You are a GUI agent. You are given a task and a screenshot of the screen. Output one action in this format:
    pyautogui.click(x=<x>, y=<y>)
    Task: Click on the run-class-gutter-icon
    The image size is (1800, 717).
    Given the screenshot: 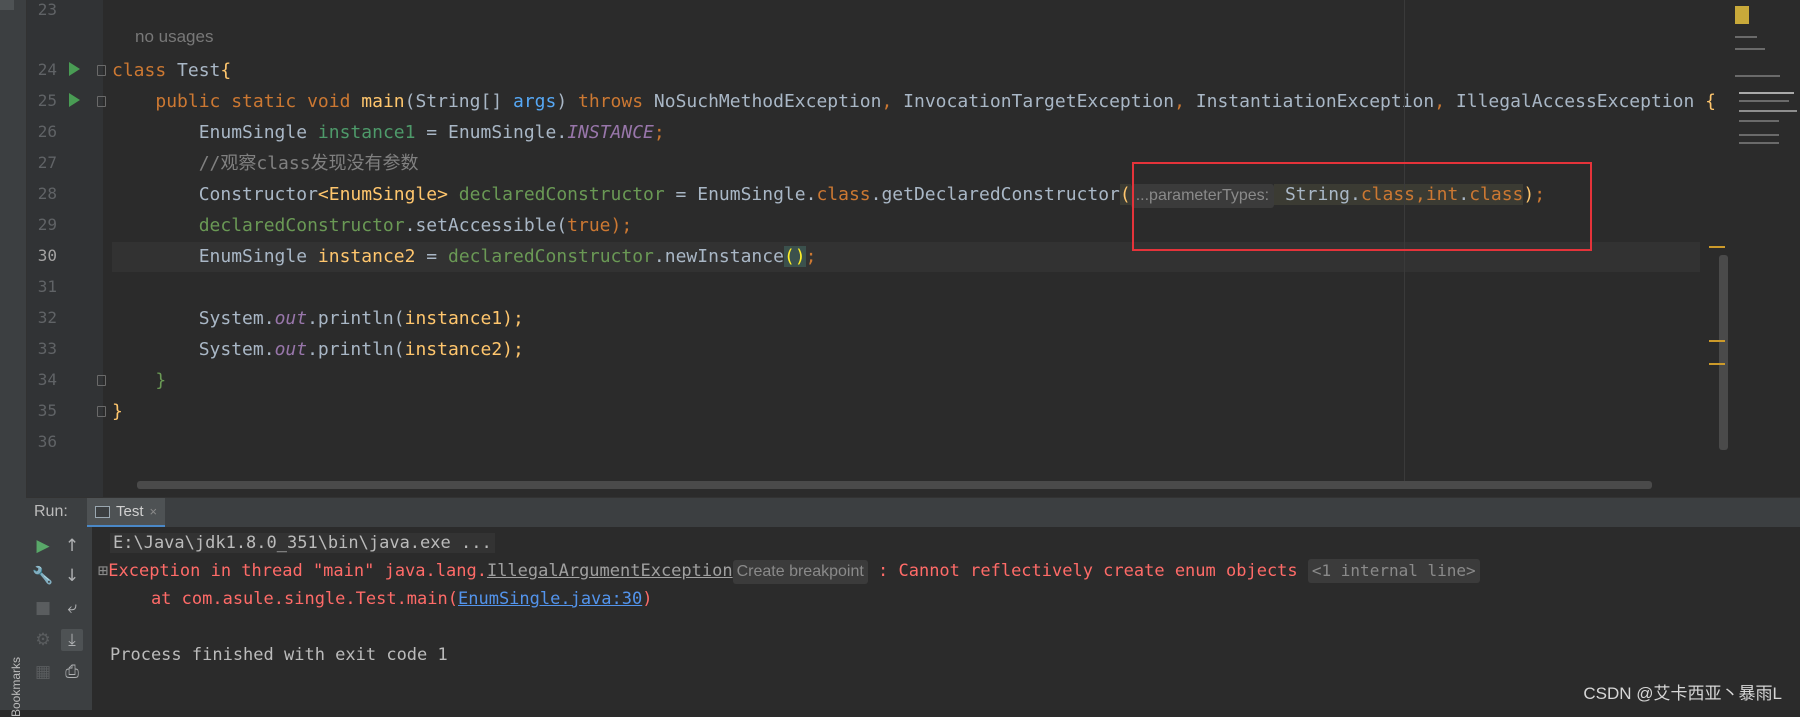 What is the action you would take?
    pyautogui.click(x=74, y=69)
    